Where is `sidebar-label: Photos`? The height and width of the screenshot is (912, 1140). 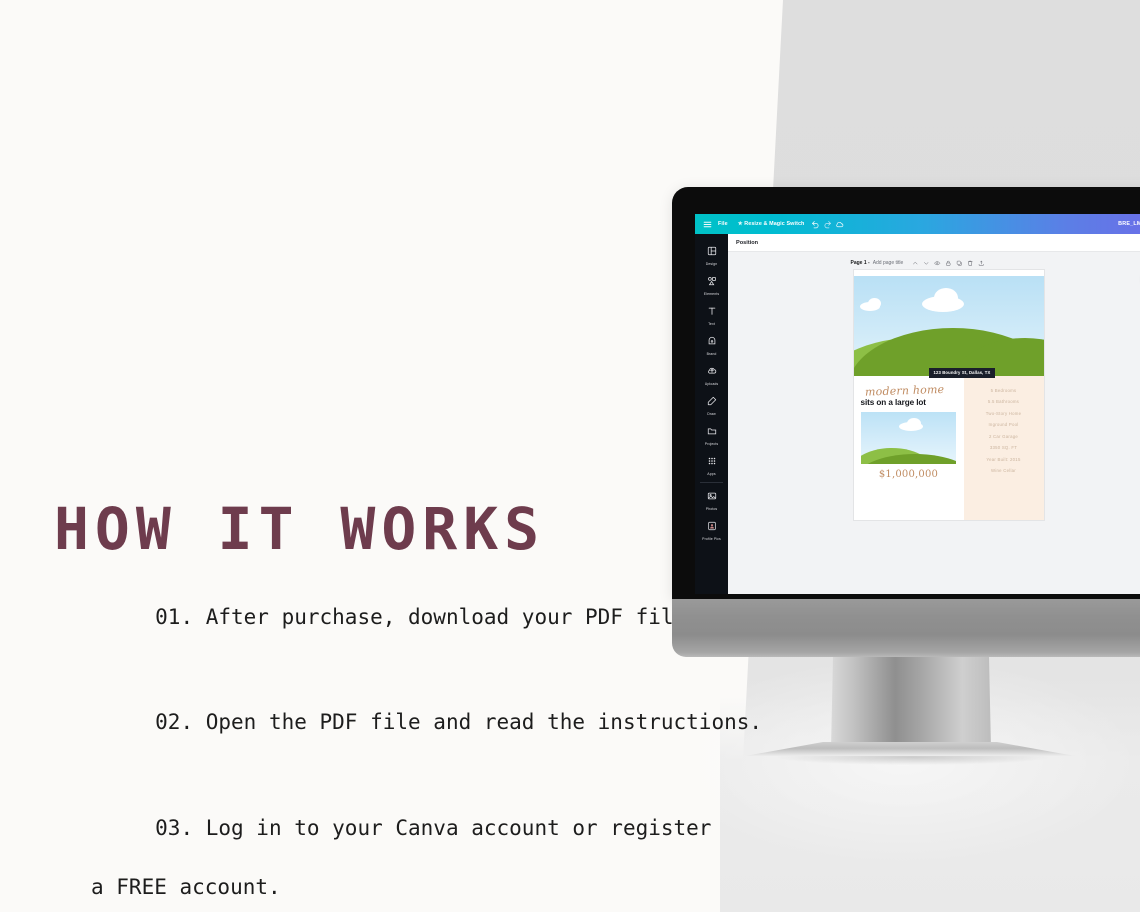 sidebar-label: Photos is located at coordinates (711, 509).